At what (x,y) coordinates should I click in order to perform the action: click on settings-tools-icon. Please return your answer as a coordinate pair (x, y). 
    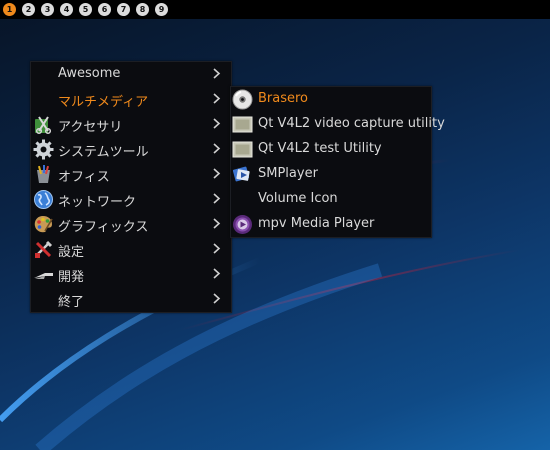
    Looking at the image, I should click on (44, 249).